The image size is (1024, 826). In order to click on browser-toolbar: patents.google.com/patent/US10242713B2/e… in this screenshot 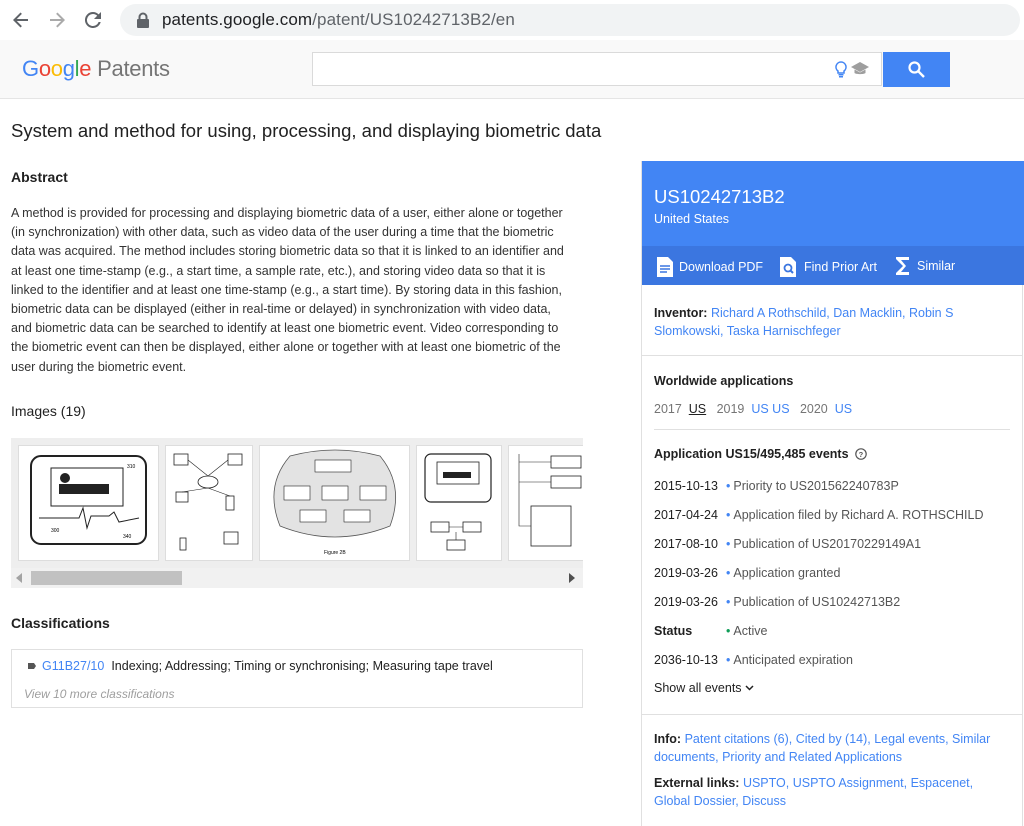, I will do `click(512, 20)`.